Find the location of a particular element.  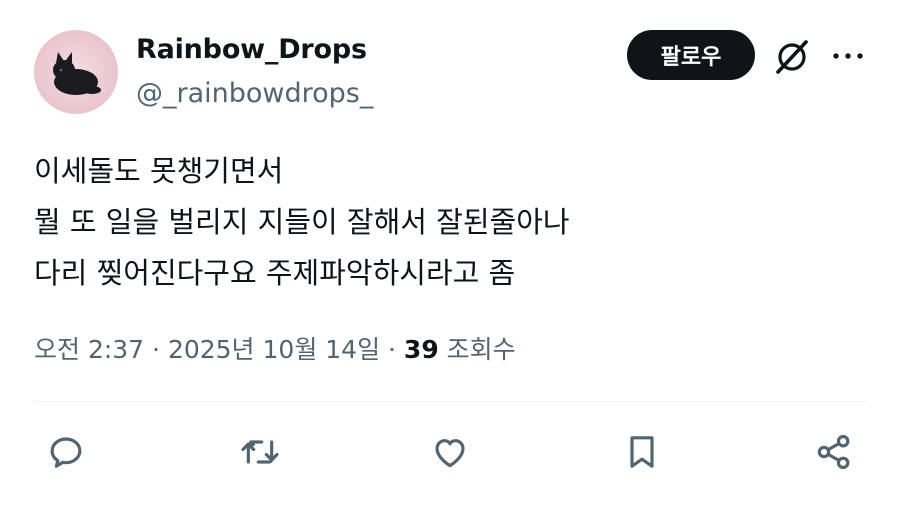

tweet-date: 2025년 10월 14일 is located at coordinates (274, 349).